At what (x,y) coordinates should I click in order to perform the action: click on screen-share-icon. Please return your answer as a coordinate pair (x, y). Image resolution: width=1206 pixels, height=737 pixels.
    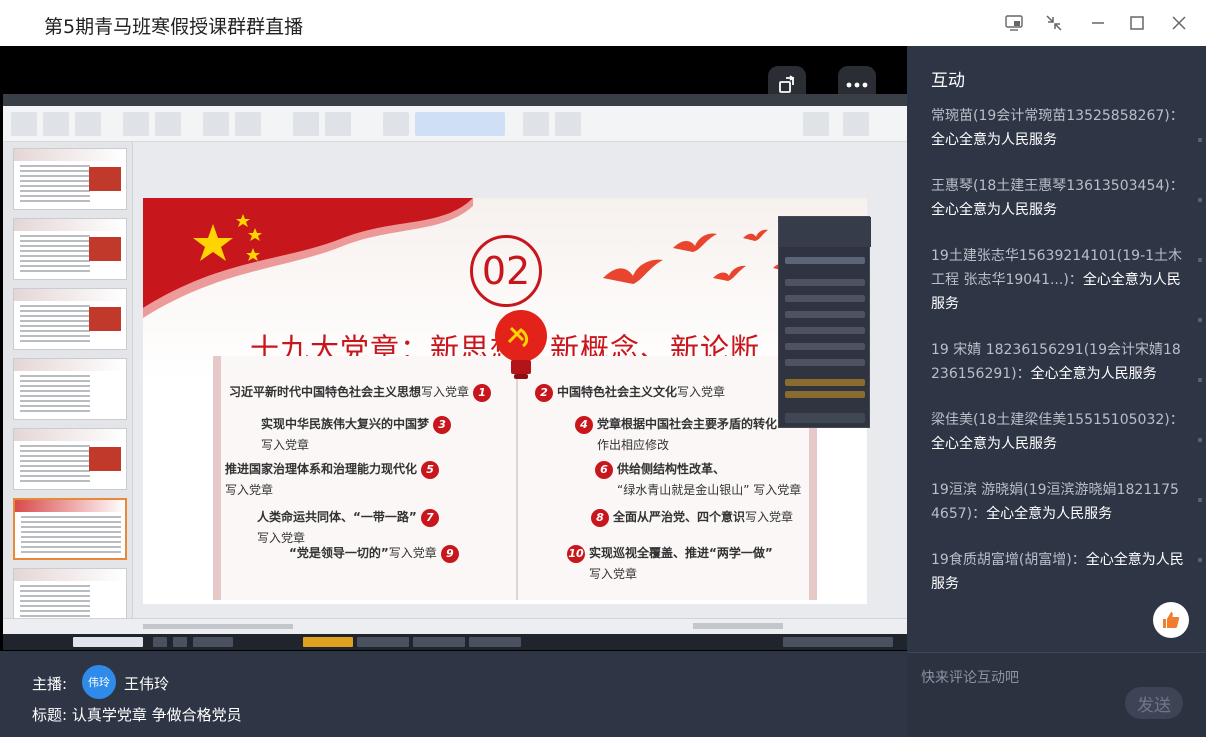
    Looking at the image, I should click on (1014, 23).